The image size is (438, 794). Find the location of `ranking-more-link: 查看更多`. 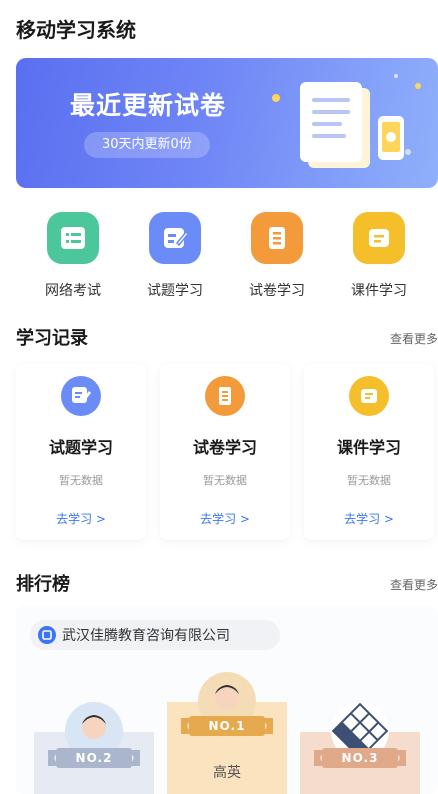

ranking-more-link: 查看更多 is located at coordinates (414, 584).